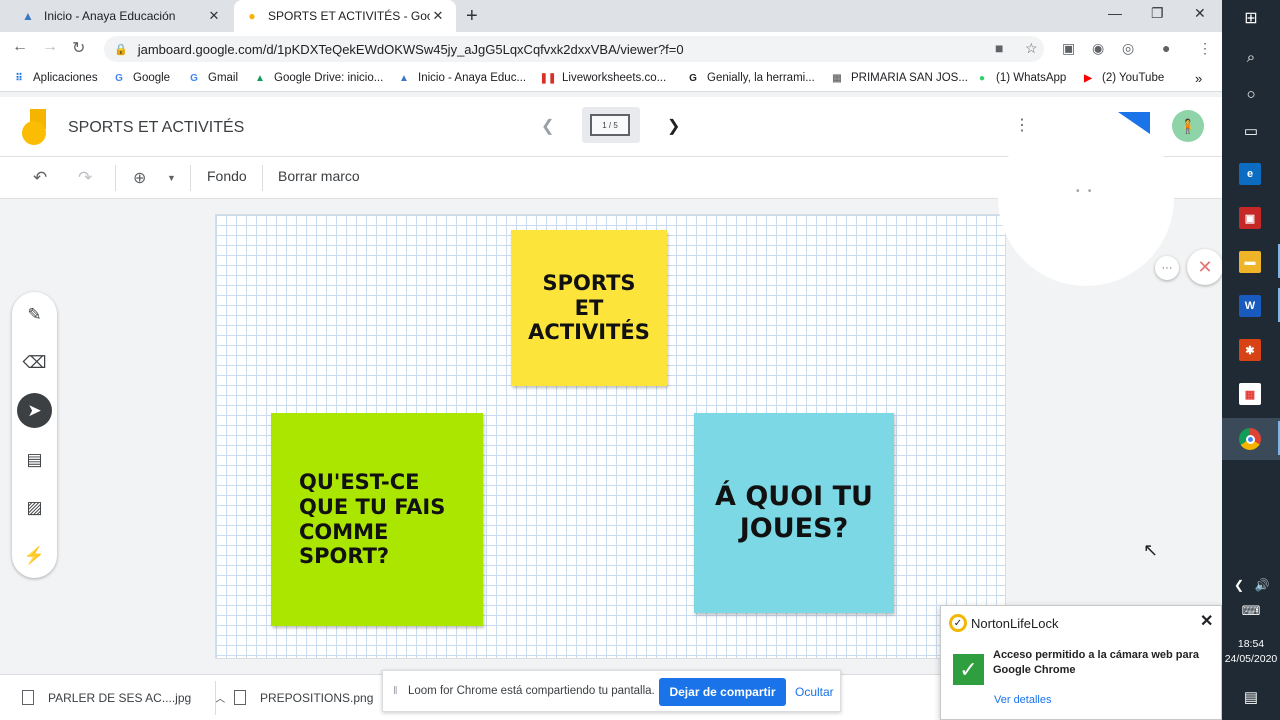  Describe the element at coordinates (1115, 13) in the screenshot. I see `minimize-button: —` at that location.